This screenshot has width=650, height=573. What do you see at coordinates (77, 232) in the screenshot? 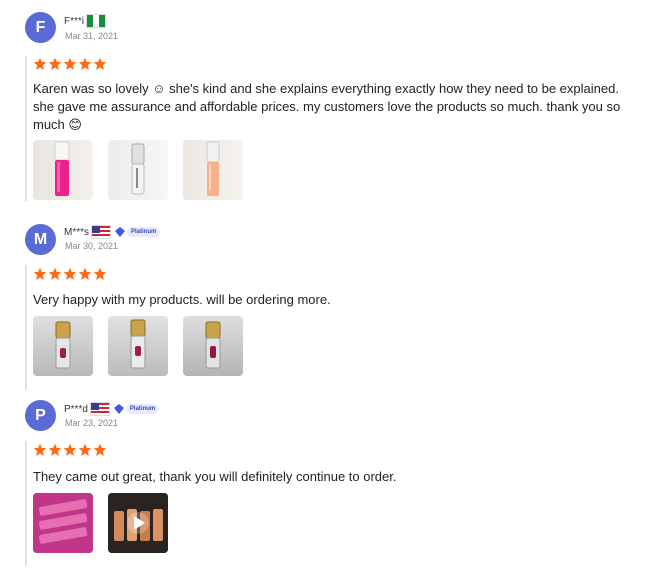
I see `reviewer-name-text: M***s` at bounding box center [77, 232].